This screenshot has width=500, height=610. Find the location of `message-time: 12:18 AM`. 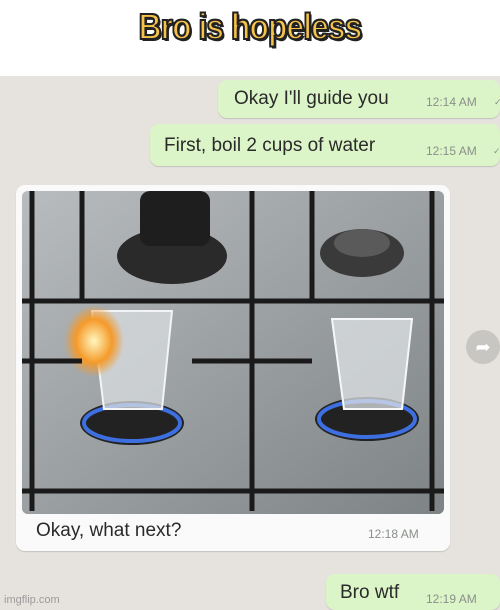

message-time: 12:18 AM is located at coordinates (393, 534).